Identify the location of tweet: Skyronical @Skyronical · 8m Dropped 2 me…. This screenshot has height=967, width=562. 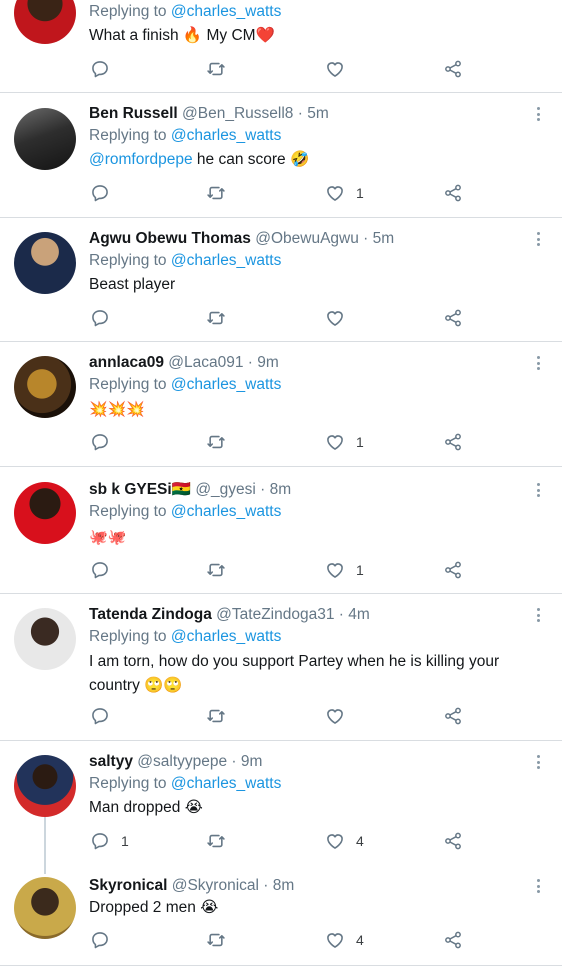
(281, 915).